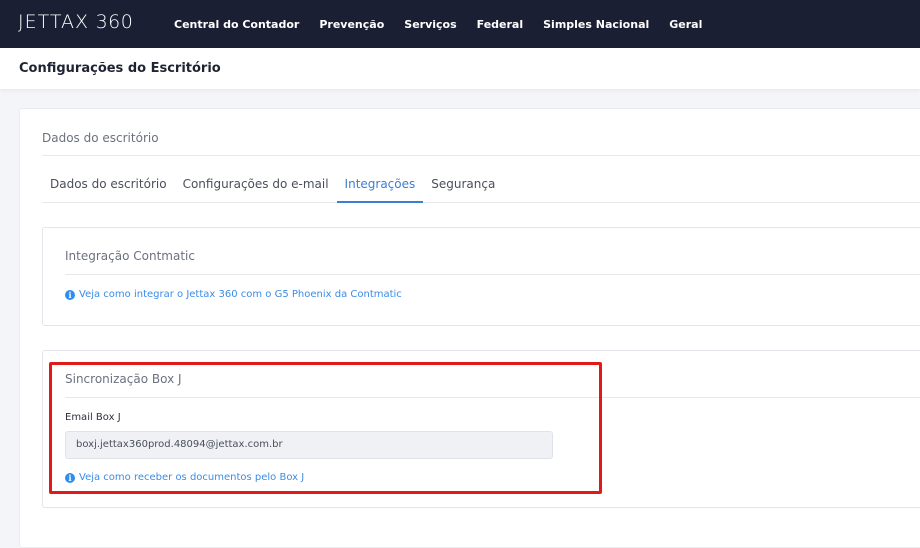 The height and width of the screenshot is (548, 920). What do you see at coordinates (100, 138) in the screenshot?
I see `card-title: Dados do escritório` at bounding box center [100, 138].